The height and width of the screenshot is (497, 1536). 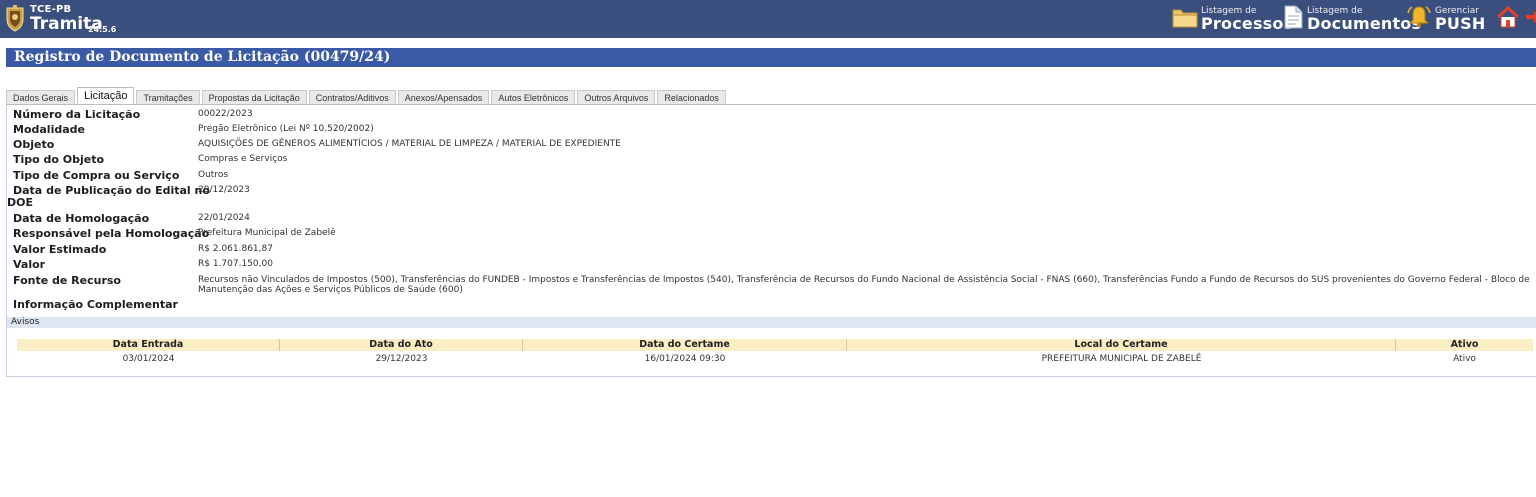 What do you see at coordinates (235, 264) in the screenshot?
I see `valor-value: R$ 1.707.150,00` at bounding box center [235, 264].